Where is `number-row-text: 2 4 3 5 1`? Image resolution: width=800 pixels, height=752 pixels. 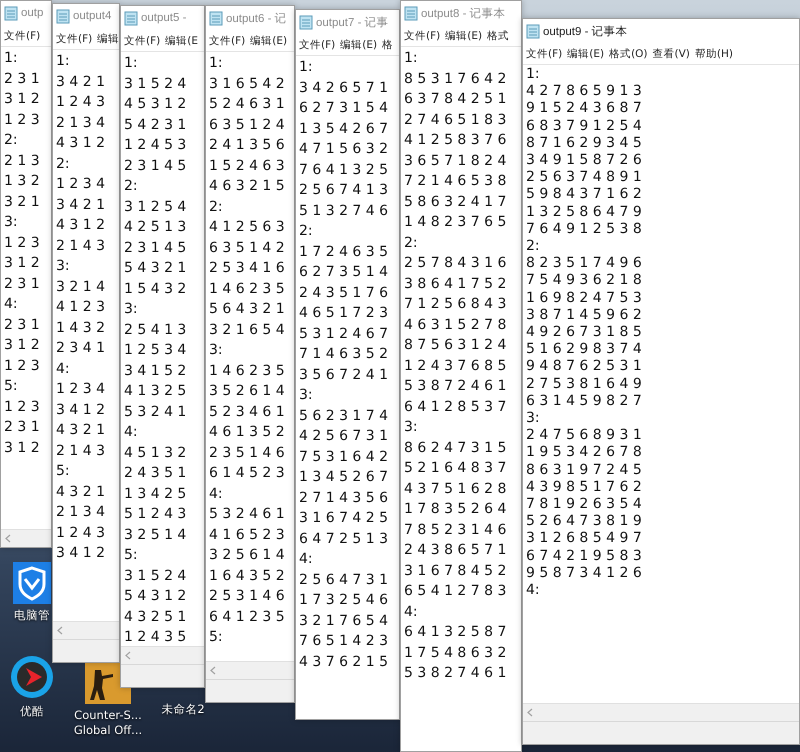
number-row-text: 2 4 3 5 1 is located at coordinates (155, 473).